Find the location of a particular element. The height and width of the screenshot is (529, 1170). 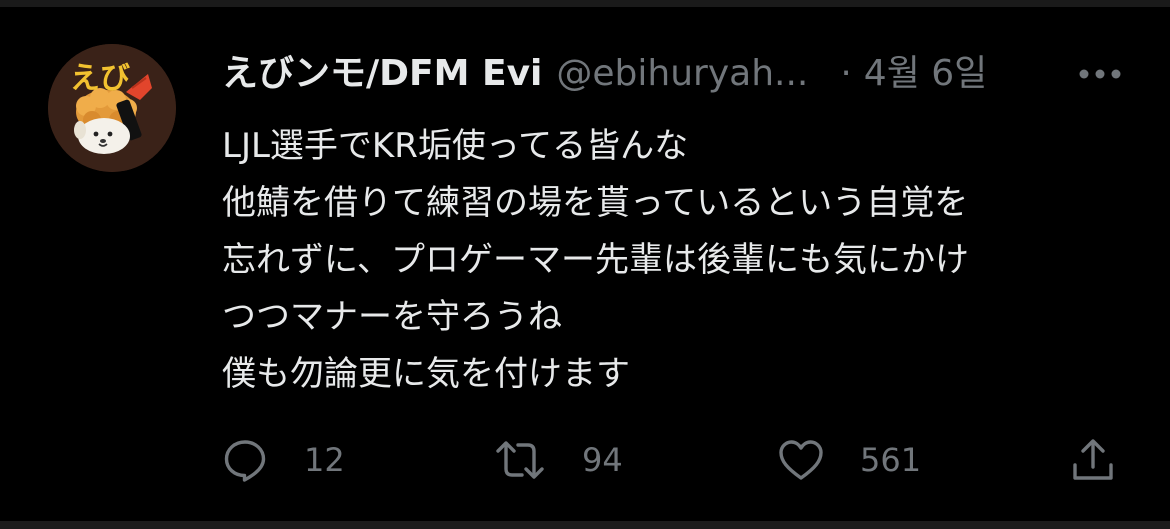

tweet-text-line: 僕も勿論更に気を付けます is located at coordinates (426, 374).